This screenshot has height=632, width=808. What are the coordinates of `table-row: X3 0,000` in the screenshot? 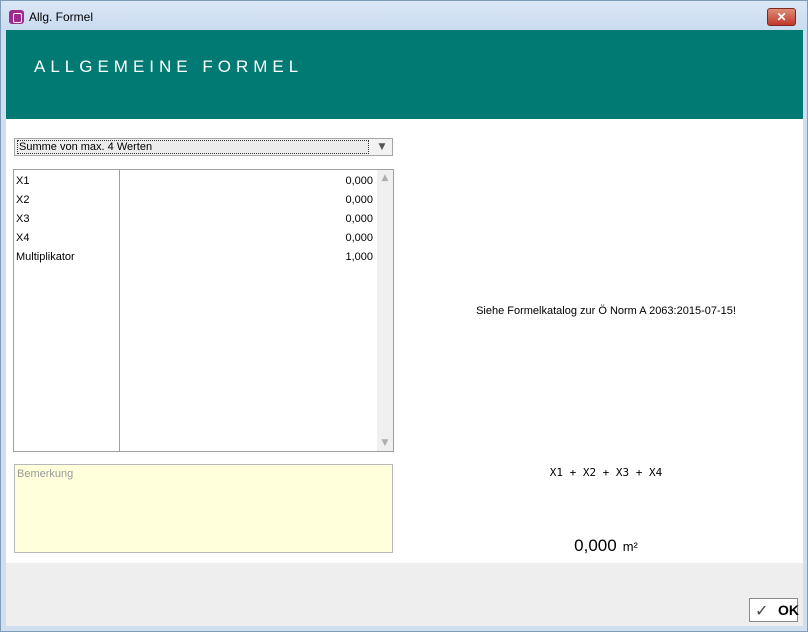 It's located at (195, 219).